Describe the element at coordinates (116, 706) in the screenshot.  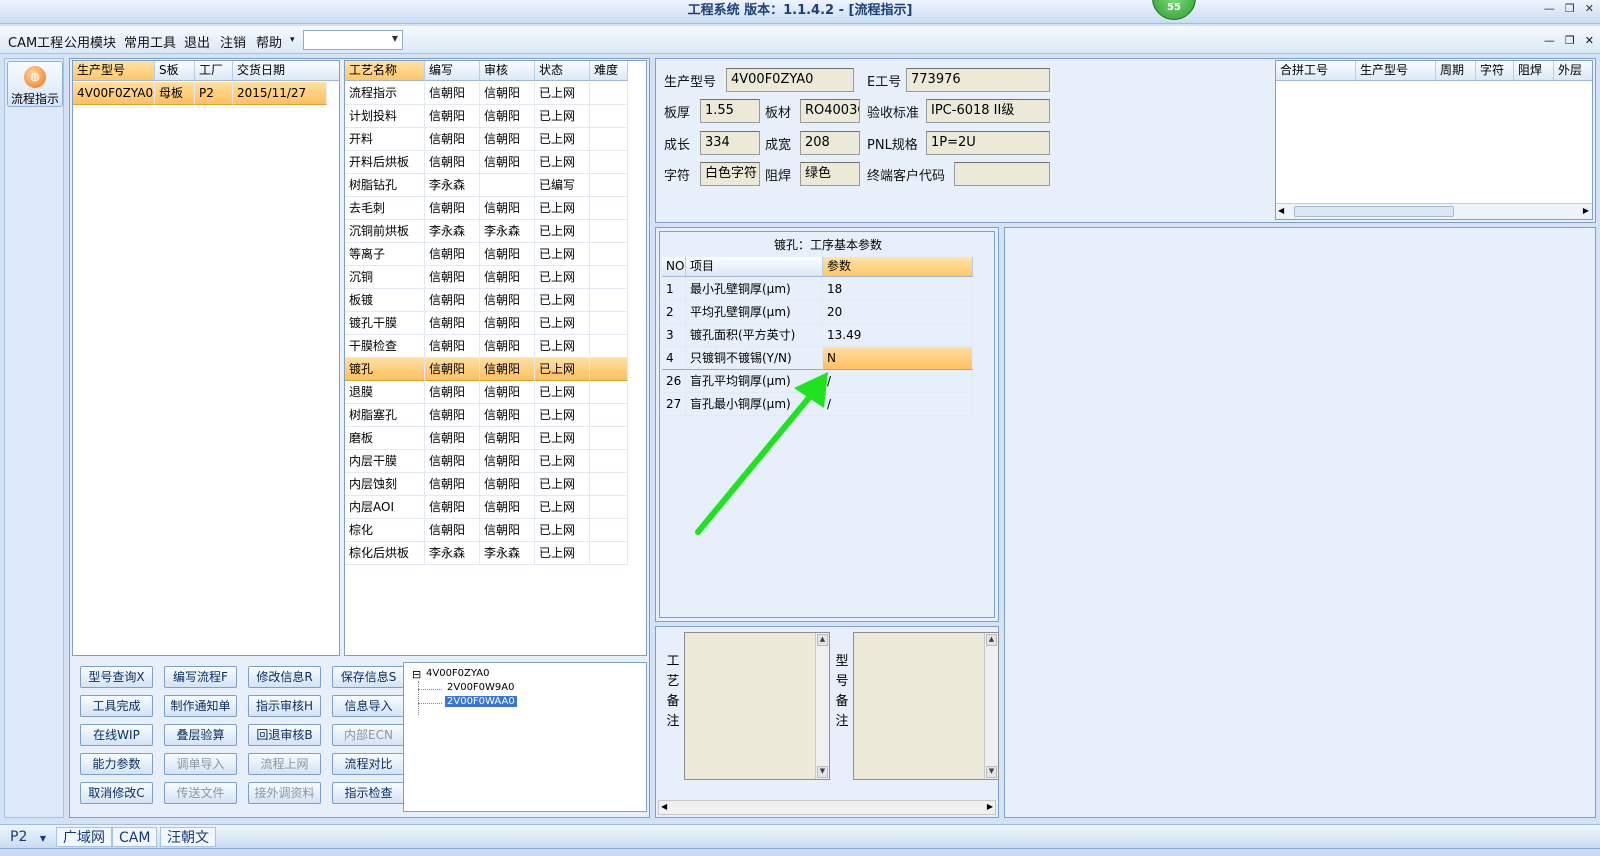
I see `action-button: 工具完成` at that location.